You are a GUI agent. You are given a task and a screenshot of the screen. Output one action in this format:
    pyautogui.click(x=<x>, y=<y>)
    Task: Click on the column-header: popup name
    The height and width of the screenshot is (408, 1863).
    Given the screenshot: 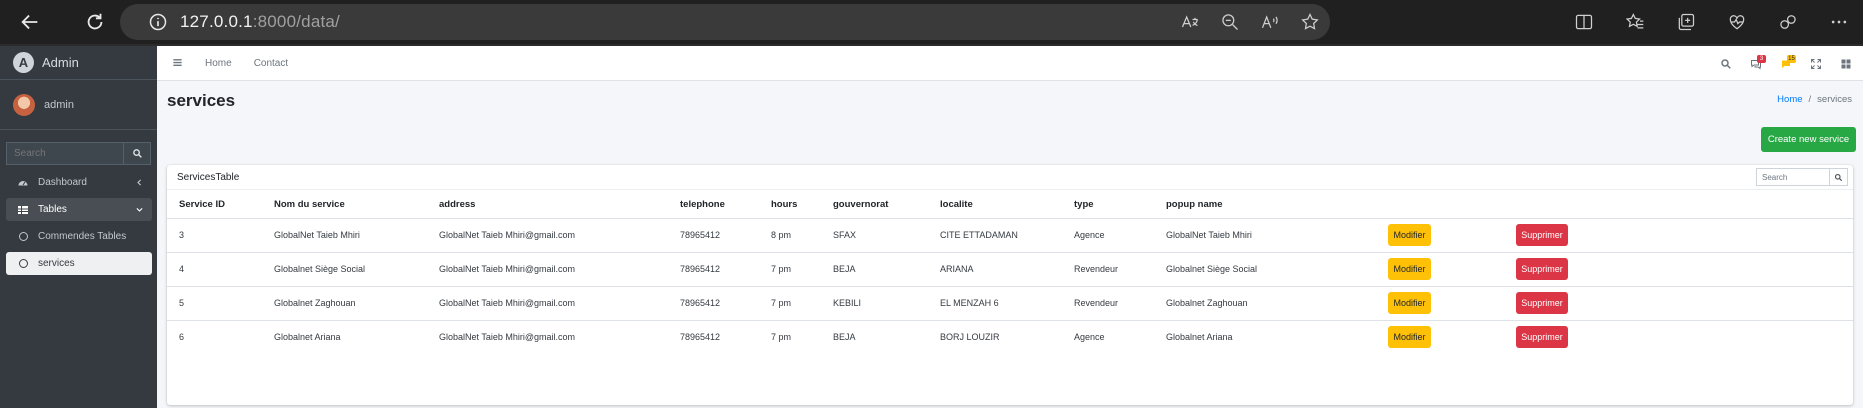 What is the action you would take?
    pyautogui.click(x=1265, y=205)
    